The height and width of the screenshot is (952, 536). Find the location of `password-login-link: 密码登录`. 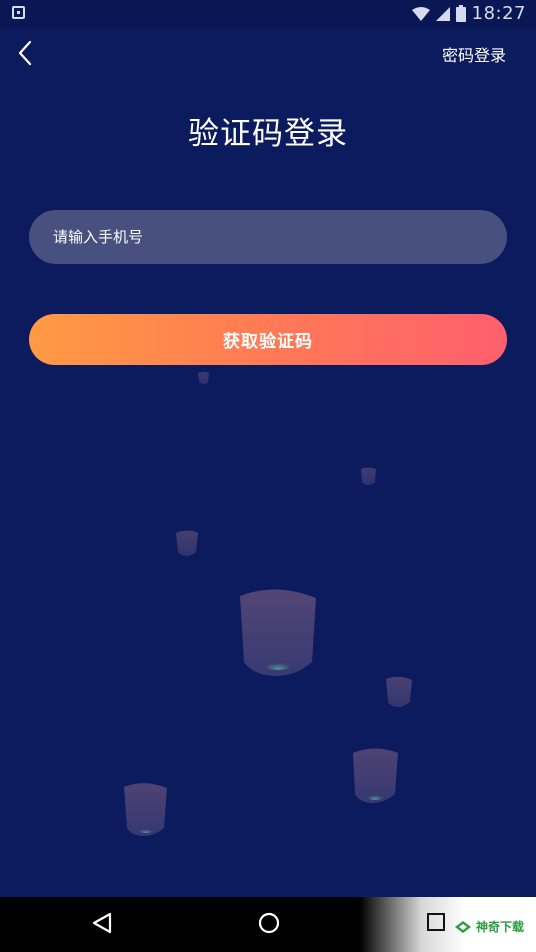

password-login-link: 密码登录 is located at coordinates (474, 54).